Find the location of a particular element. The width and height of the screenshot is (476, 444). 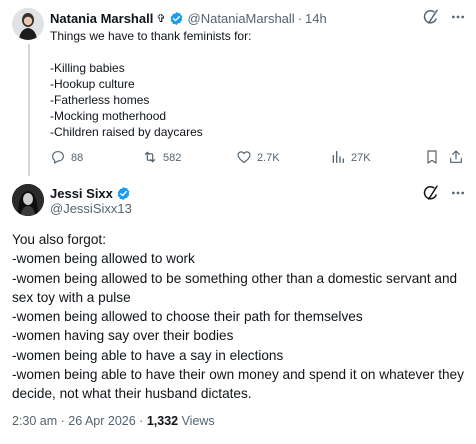

tweet-actions: 88 582 2.7K 27K is located at coordinates (258, 158).